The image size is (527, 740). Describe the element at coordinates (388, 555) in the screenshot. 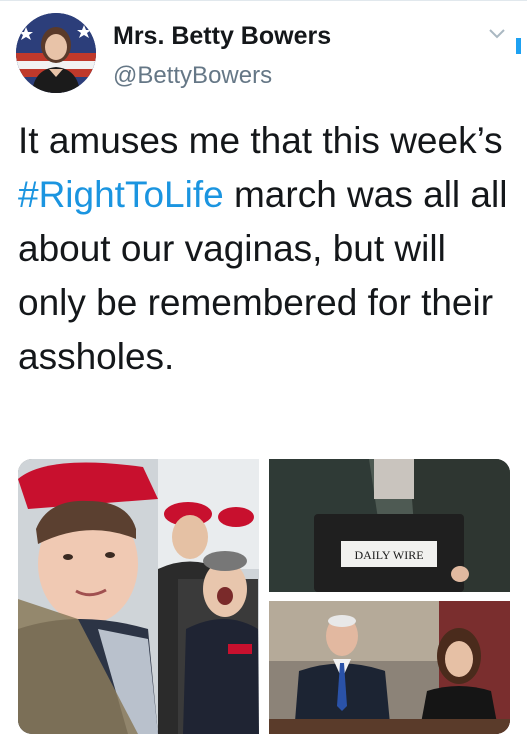

I see `podium-sign-text: DAILY WIRE` at that location.